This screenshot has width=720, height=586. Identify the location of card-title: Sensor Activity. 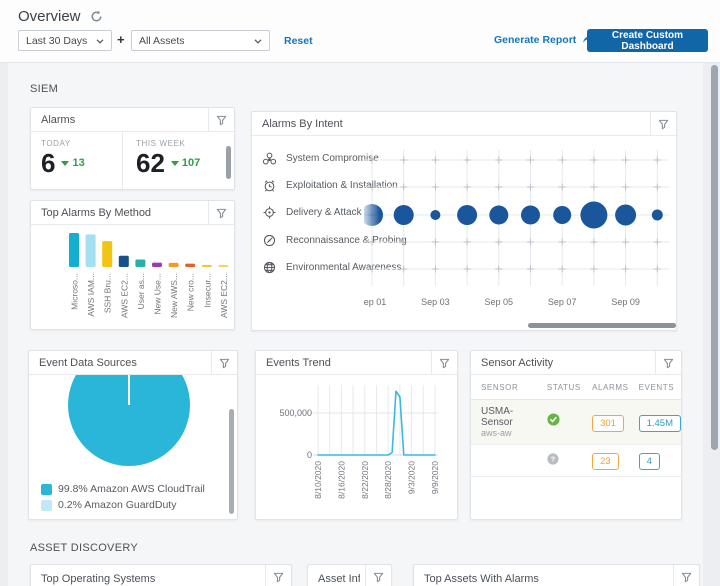
(517, 362).